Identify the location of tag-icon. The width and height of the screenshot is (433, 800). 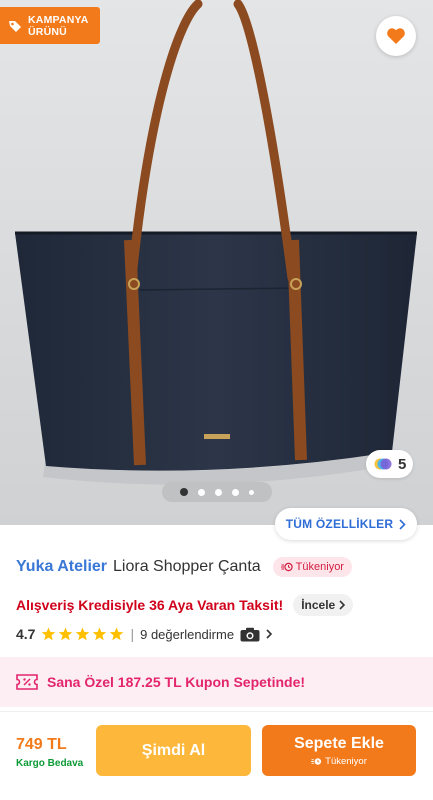
(15, 26).